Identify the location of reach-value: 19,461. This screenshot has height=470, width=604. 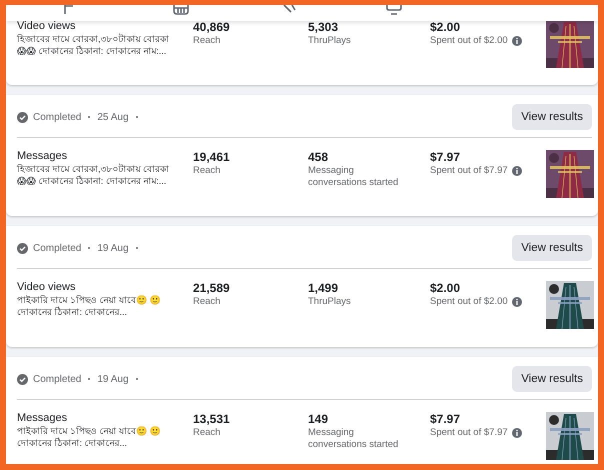
(212, 157).